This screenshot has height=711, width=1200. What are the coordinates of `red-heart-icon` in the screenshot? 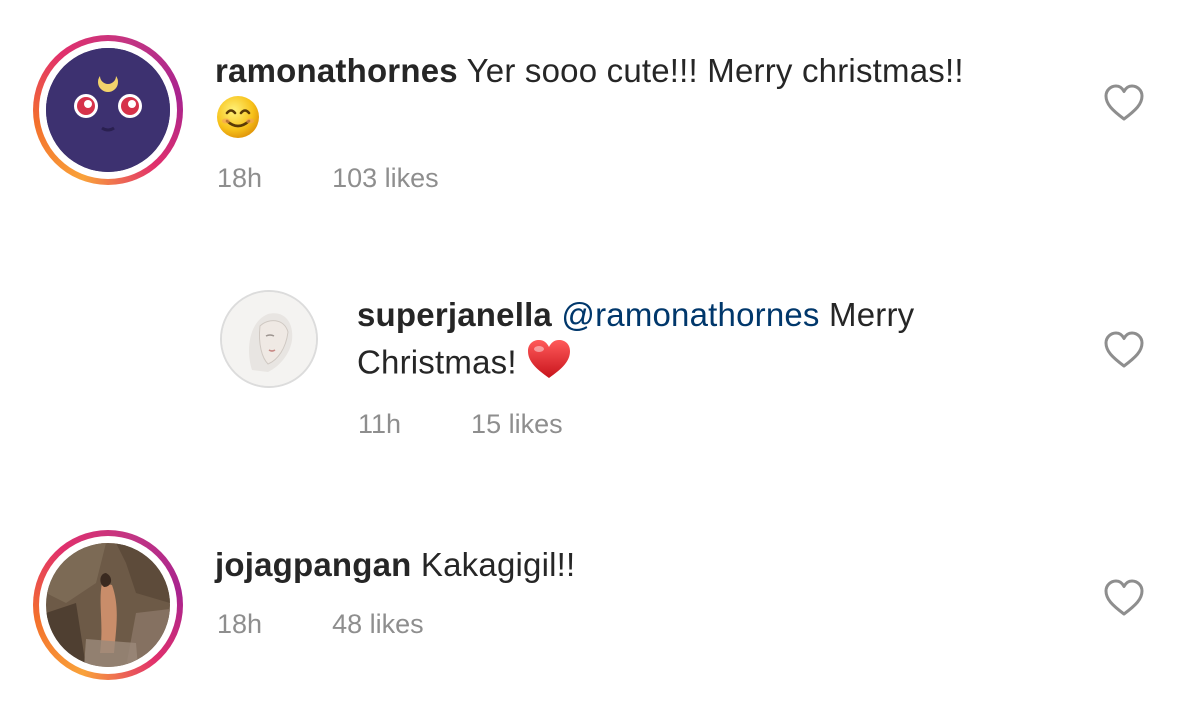 It's located at (549, 365).